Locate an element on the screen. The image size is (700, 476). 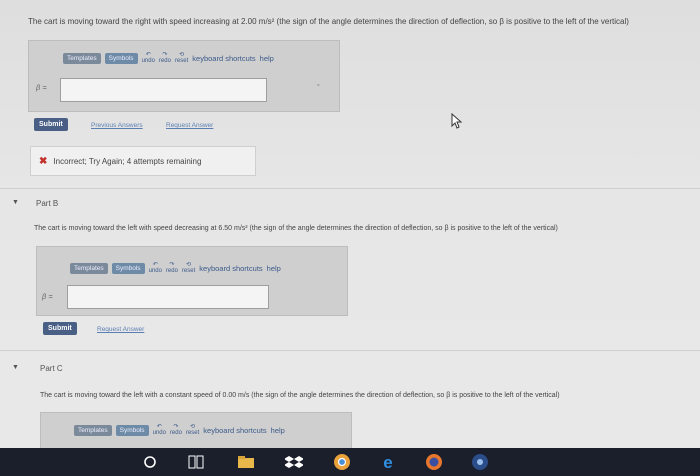
svg-text: e is located at coordinates (387, 462).